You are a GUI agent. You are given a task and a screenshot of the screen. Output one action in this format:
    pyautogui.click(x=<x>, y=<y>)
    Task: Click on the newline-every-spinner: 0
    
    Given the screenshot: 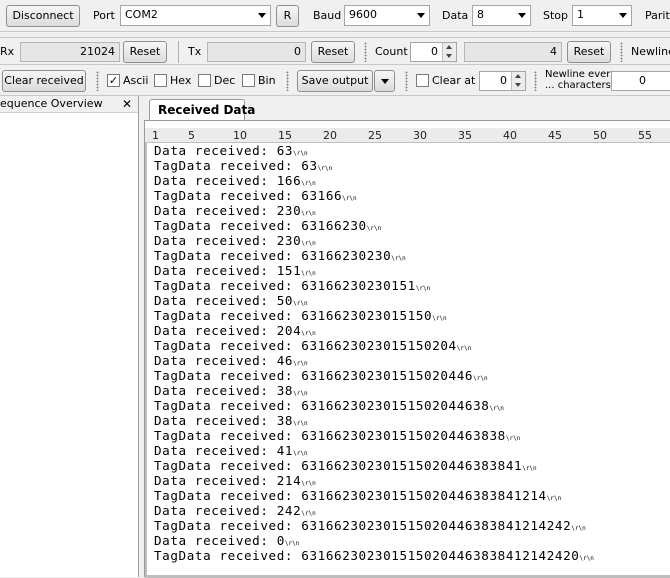 What is the action you would take?
    pyautogui.click(x=640, y=81)
    